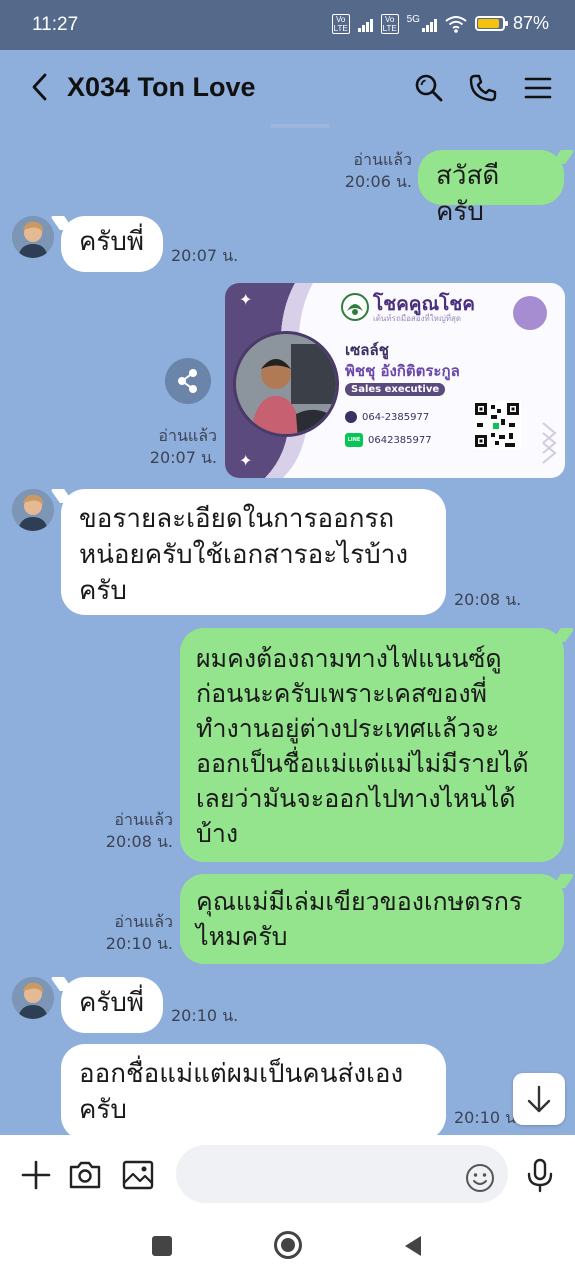 This screenshot has height=1280, width=575. Describe the element at coordinates (241, 1074) in the screenshot. I see `message-text-line: ออกชื่อแม่แต่ผมเป็นคนส่งเอง` at that location.